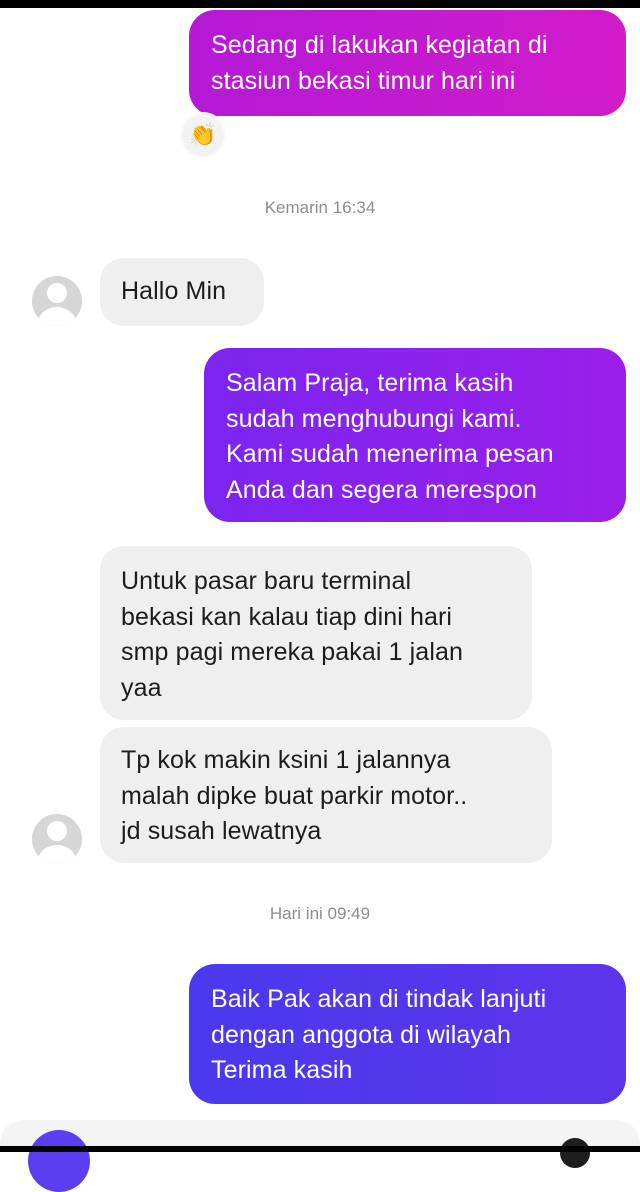 This screenshot has width=640, height=1192. I want to click on clapping-hands-icon: 👏, so click(203, 134).